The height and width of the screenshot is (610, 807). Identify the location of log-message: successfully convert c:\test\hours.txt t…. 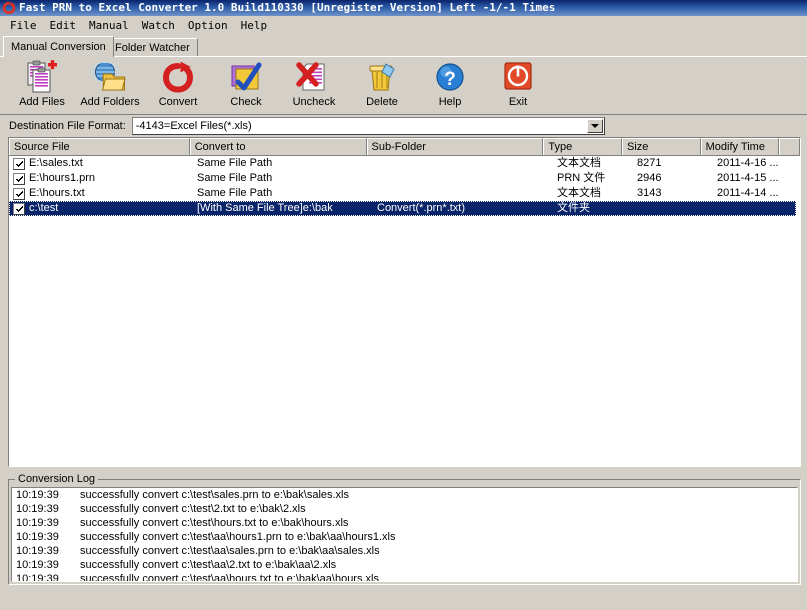
(214, 523).